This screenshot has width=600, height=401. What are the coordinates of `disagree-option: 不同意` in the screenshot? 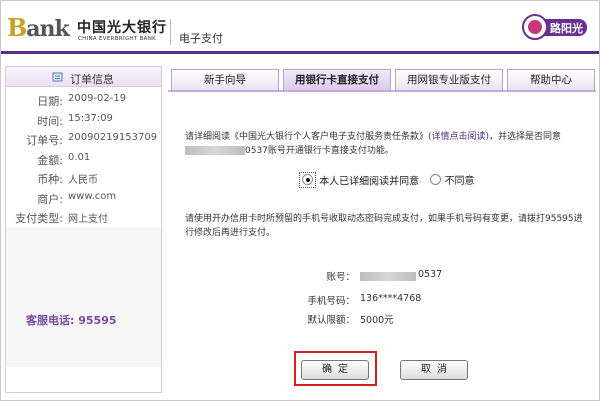 It's located at (452, 180).